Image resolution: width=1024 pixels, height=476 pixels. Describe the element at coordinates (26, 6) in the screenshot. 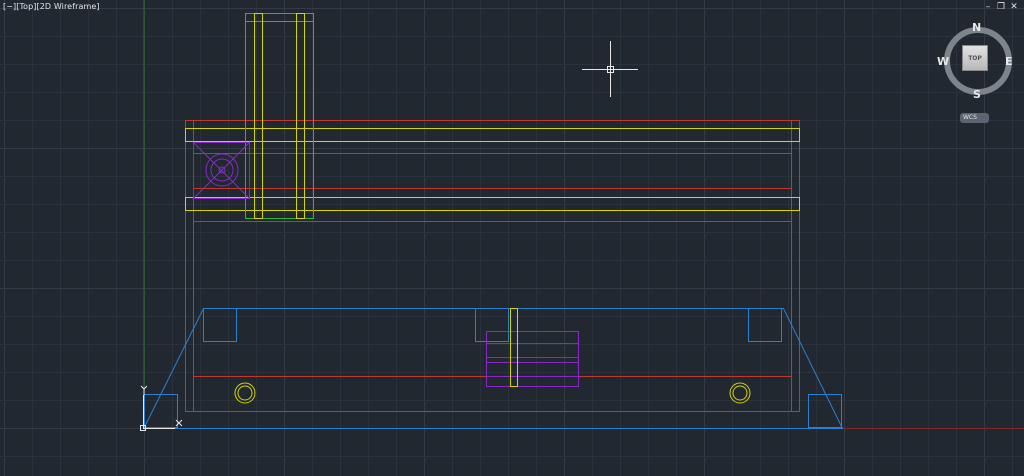

I see `view-menu: [Top]` at that location.